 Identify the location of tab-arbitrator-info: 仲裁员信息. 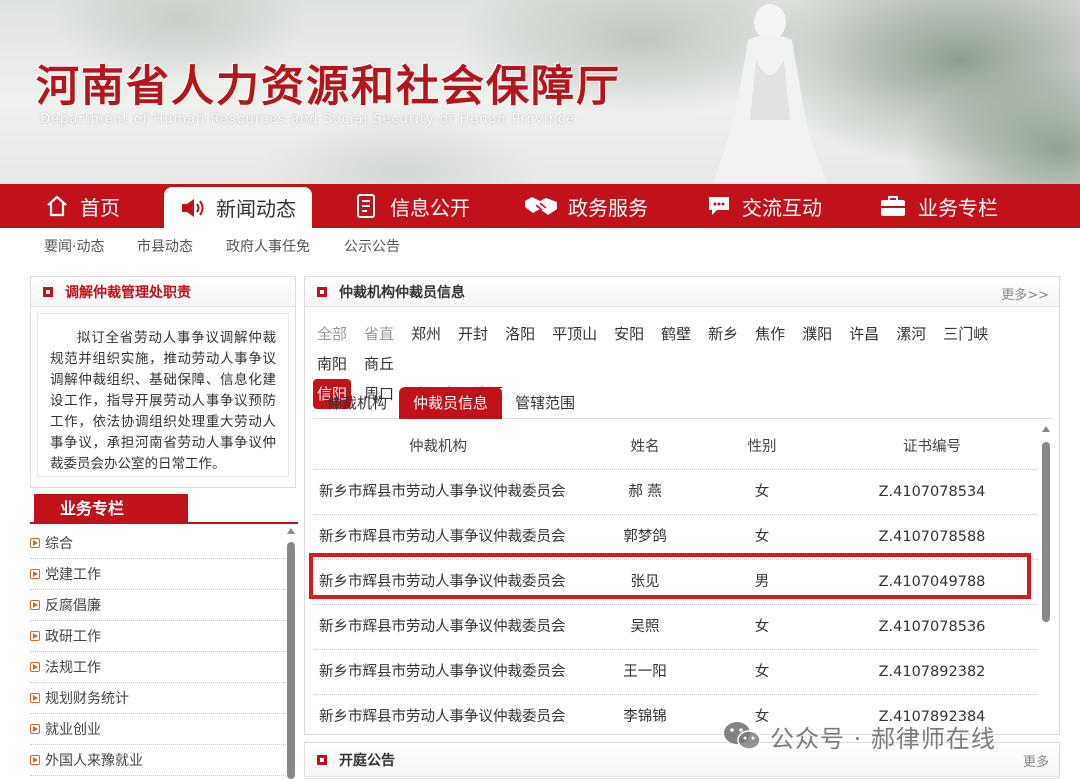
(451, 403).